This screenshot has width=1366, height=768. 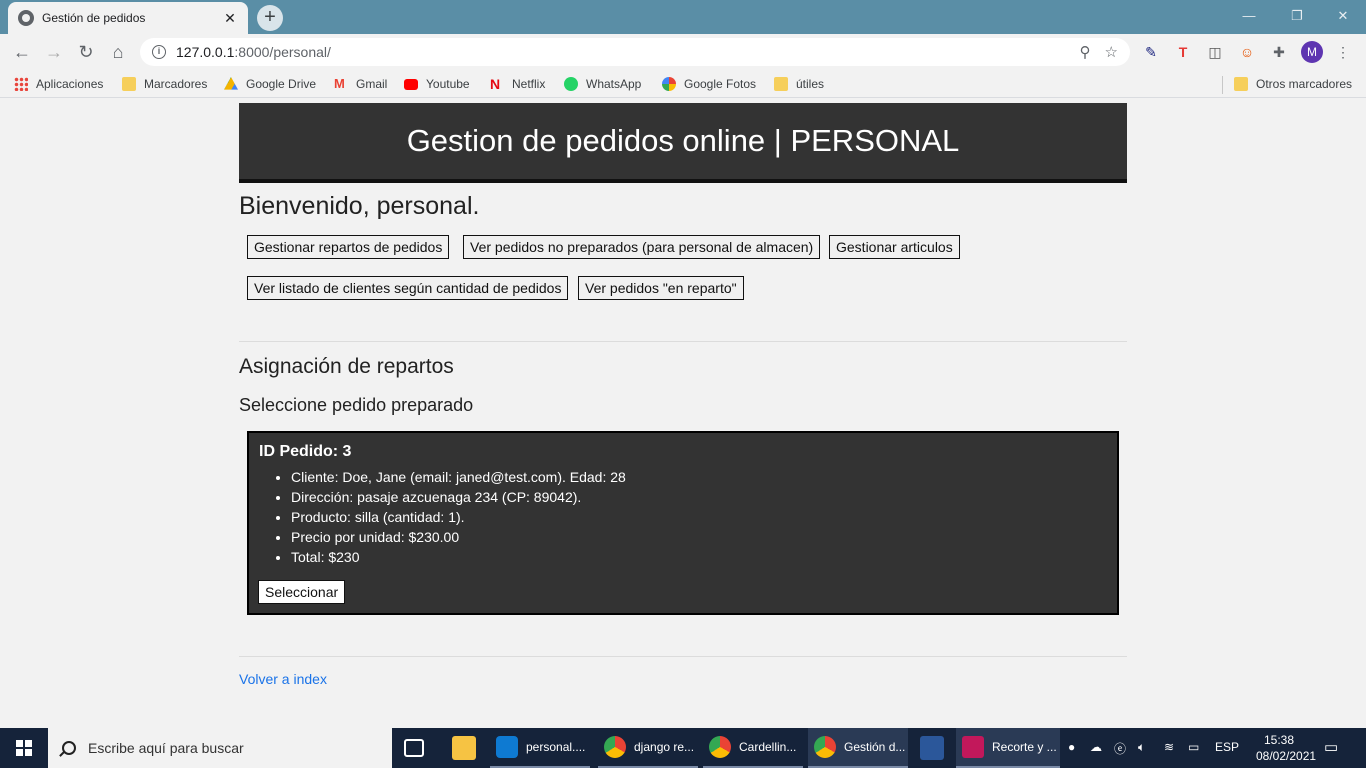 What do you see at coordinates (571, 84) in the screenshot?
I see `whatsapp-icon` at bounding box center [571, 84].